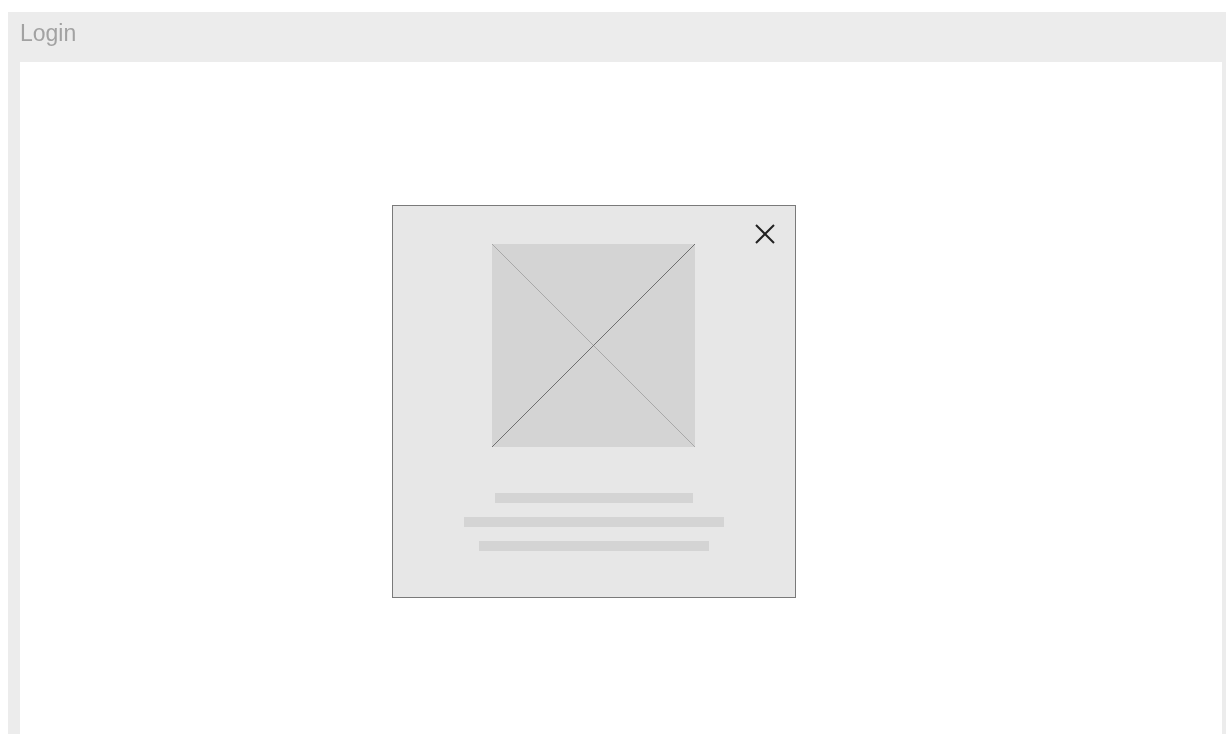  Describe the element at coordinates (765, 234) in the screenshot. I see `close-icon` at that location.